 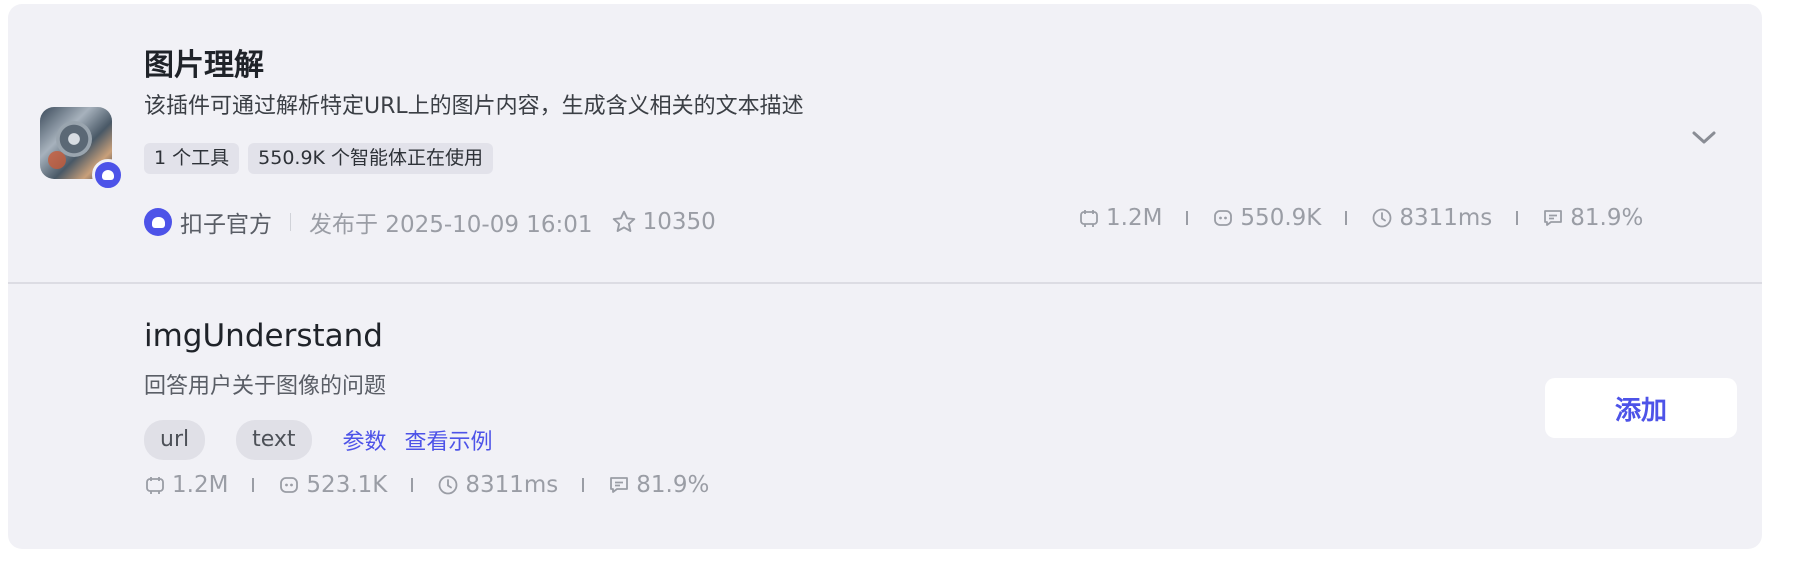 What do you see at coordinates (332, 485) in the screenshot?
I see `bots-stat: 523.1K` at bounding box center [332, 485].